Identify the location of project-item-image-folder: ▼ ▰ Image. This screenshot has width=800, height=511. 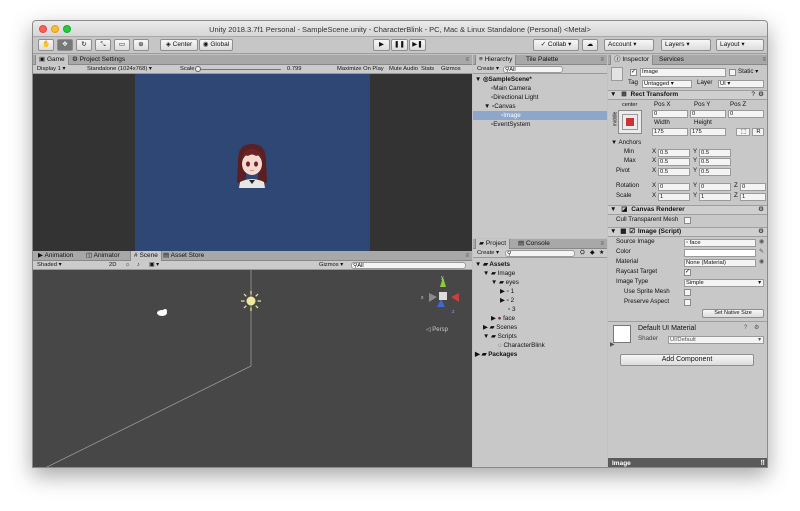
(499, 273).